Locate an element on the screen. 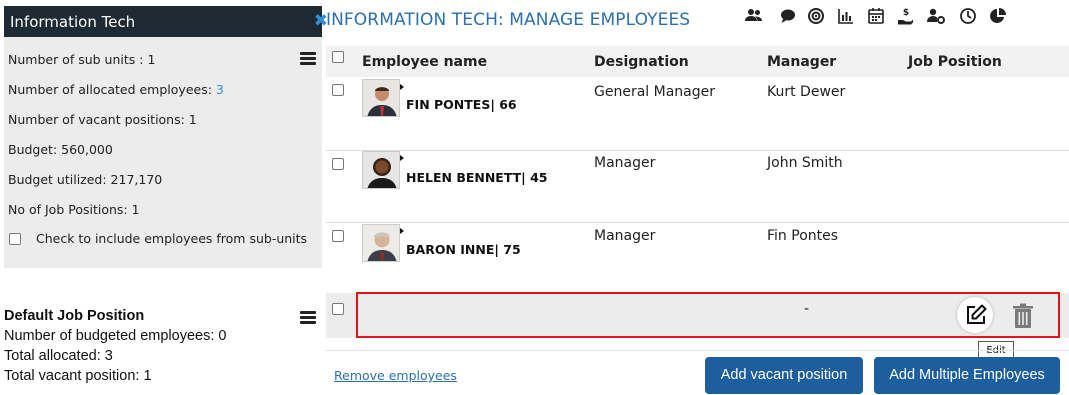 Image resolution: width=1069 pixels, height=395 pixels. page-title: INFORMATION TECH: MANAGE EMPLOYEES is located at coordinates (508, 20).